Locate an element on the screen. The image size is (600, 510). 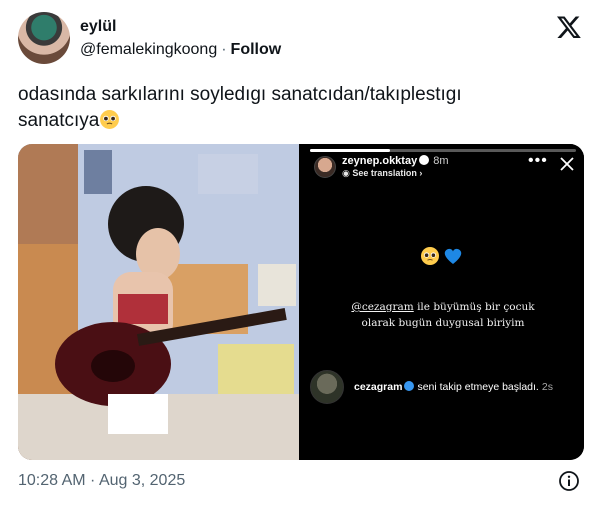
tweet-header: eylül @femalekingkoong · Follow is located at coordinates (301, 40).